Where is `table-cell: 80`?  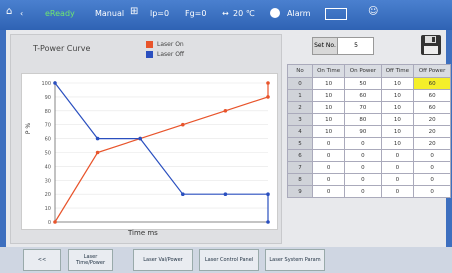 table-cell: 80 is located at coordinates (363, 119).